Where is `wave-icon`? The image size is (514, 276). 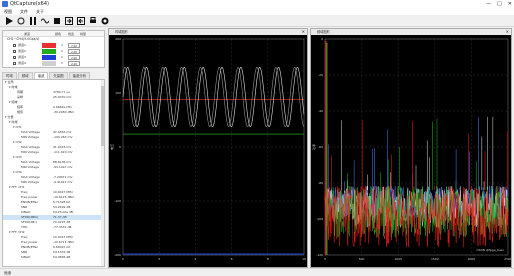
wave-icon is located at coordinates (44, 20).